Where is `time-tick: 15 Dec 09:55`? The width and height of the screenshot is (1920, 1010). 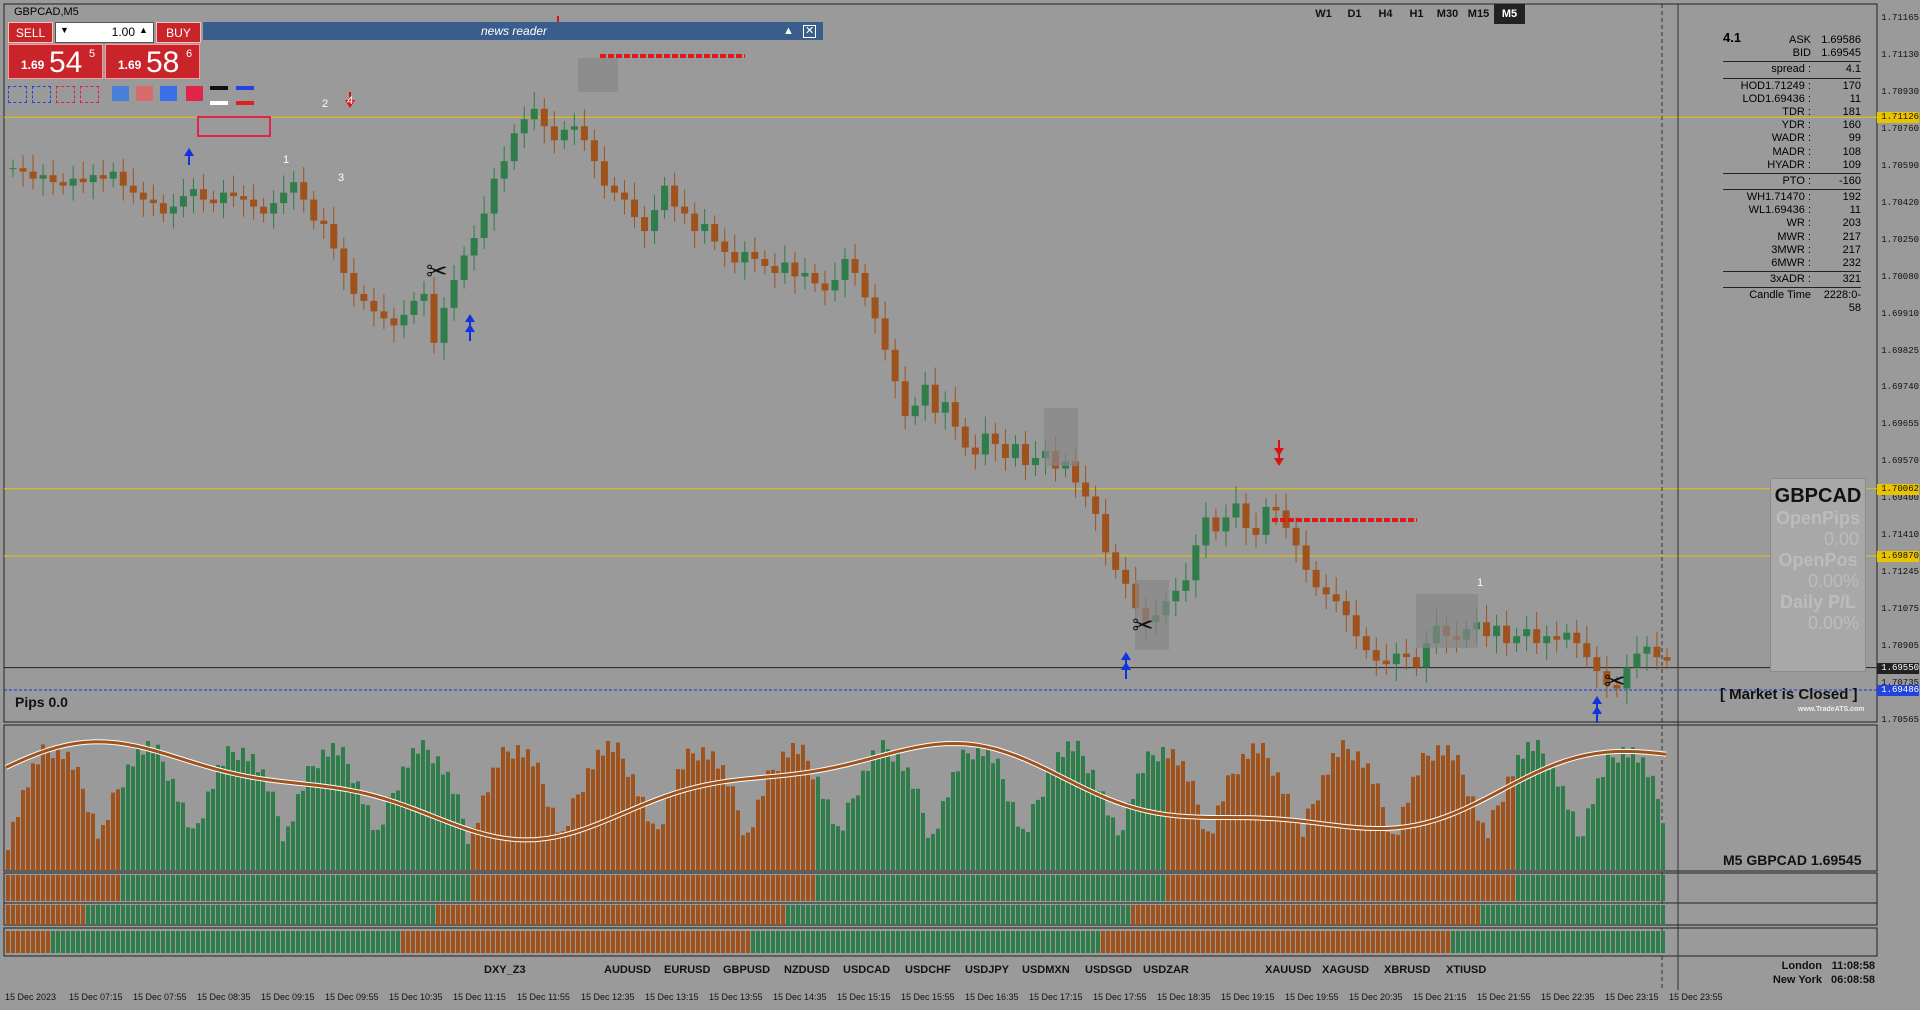
time-tick: 15 Dec 09:55 is located at coordinates (352, 997).